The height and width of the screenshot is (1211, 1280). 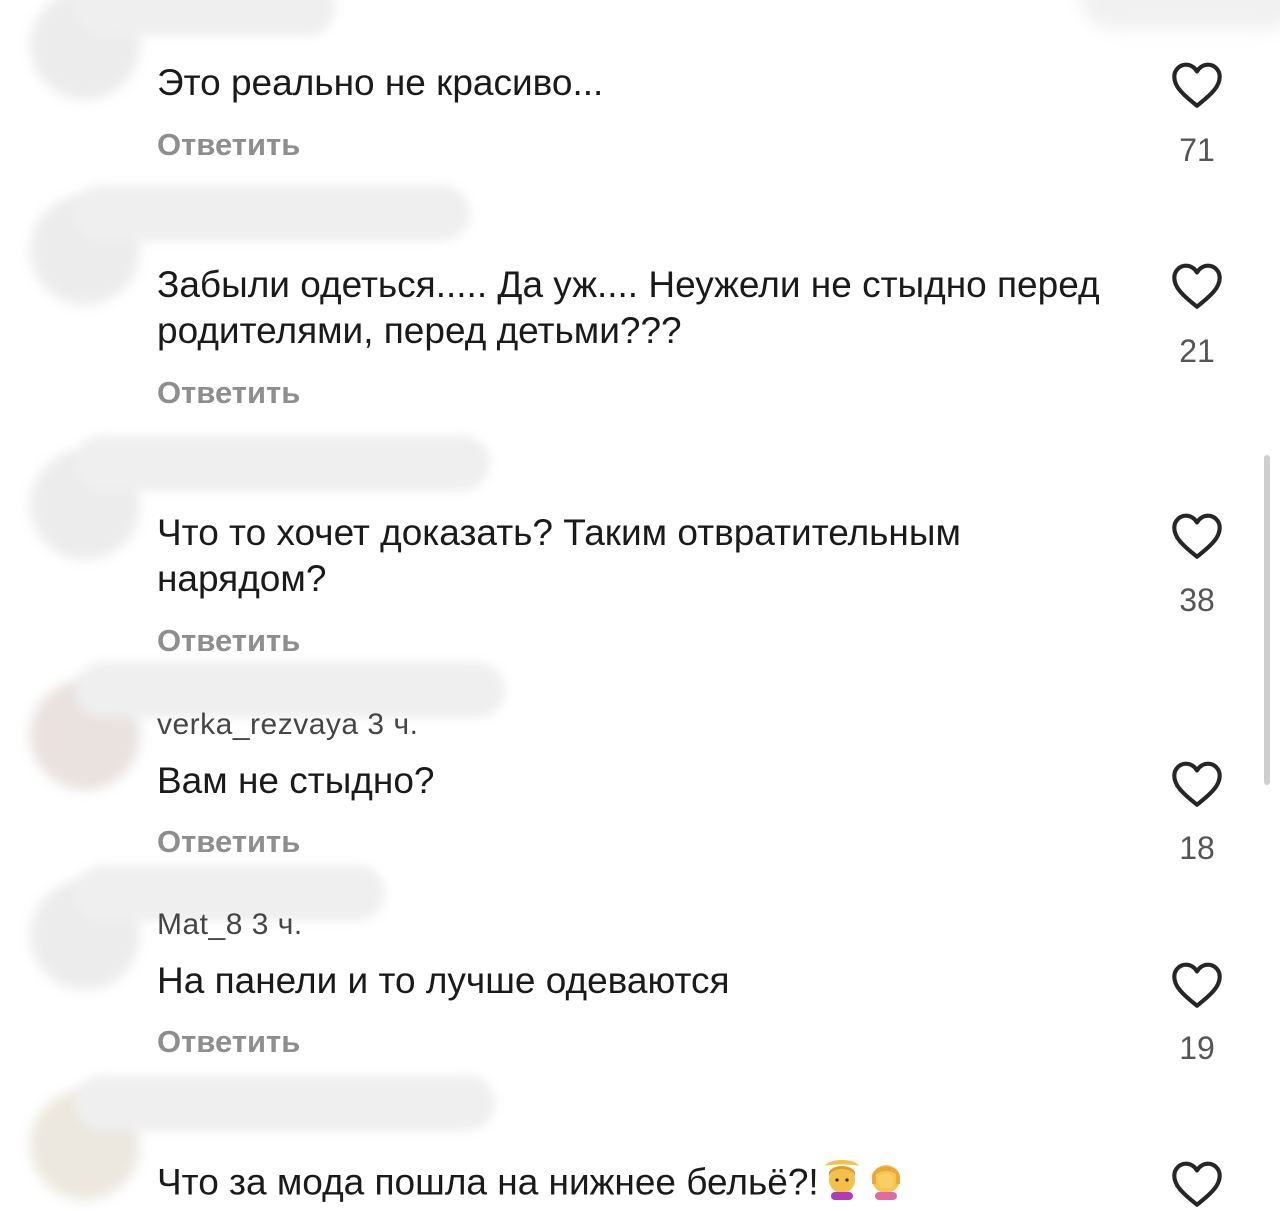 What do you see at coordinates (886, 1184) in the screenshot?
I see `woman-facepalming-emoji` at bounding box center [886, 1184].